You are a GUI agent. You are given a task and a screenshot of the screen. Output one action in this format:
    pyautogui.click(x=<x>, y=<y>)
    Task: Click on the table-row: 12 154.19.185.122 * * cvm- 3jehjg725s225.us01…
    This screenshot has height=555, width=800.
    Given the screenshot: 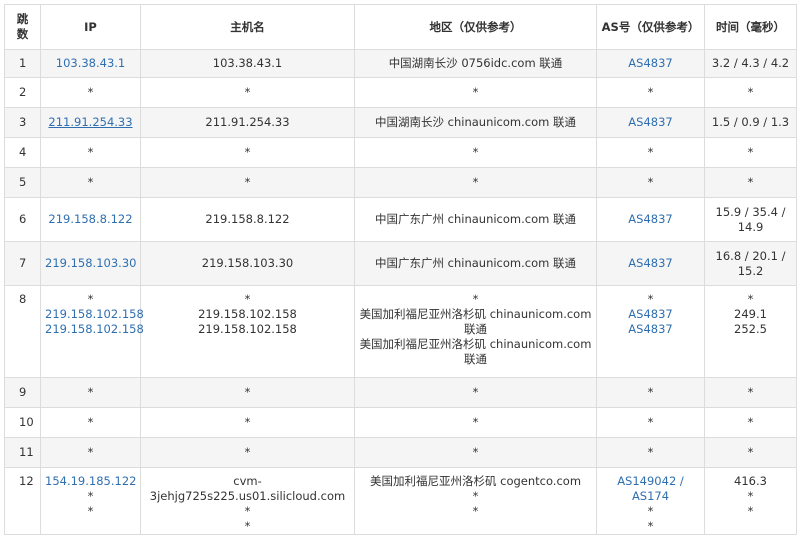 What is the action you would take?
    pyautogui.click(x=400, y=501)
    